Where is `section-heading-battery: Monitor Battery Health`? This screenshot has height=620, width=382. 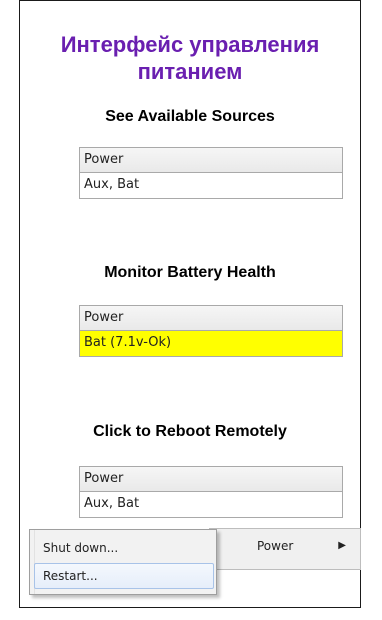 section-heading-battery: Monitor Battery Health is located at coordinates (190, 272).